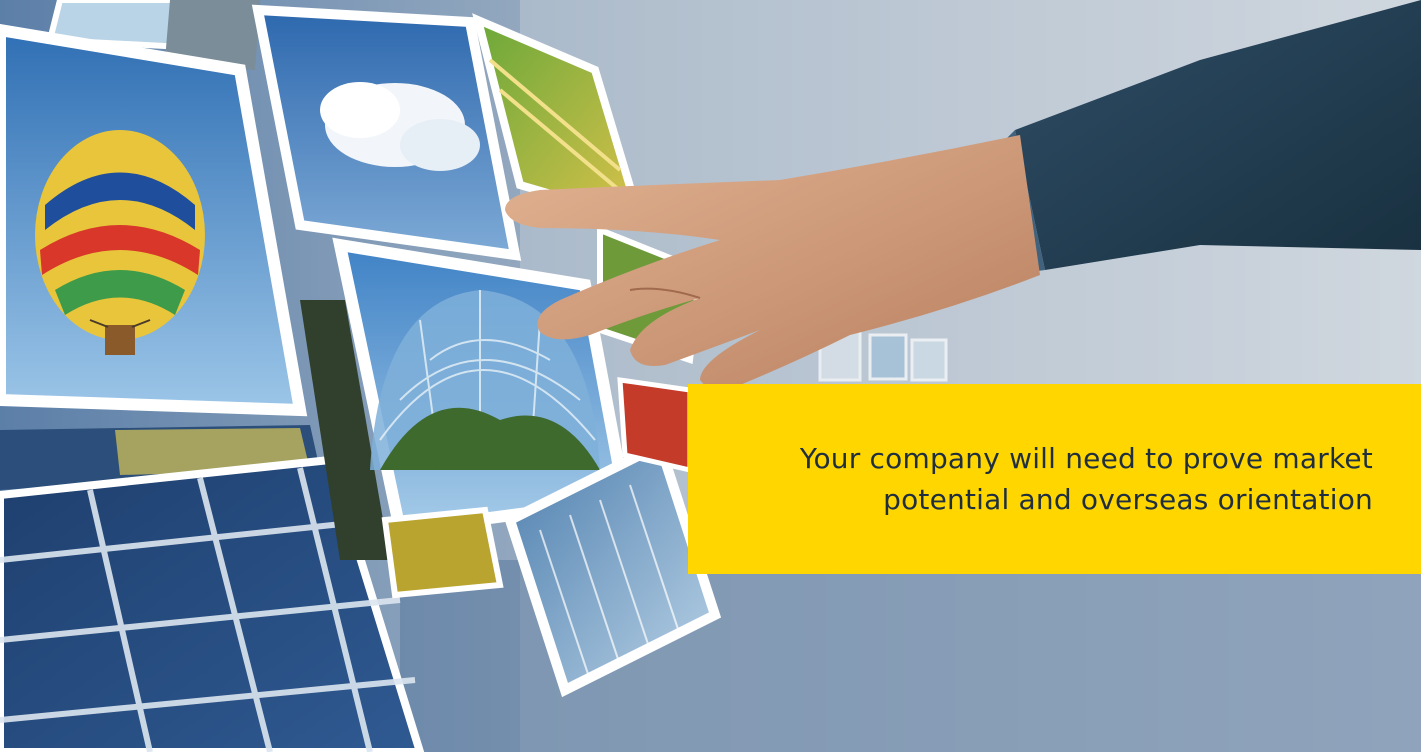 The image size is (1421, 752). Describe the element at coordinates (1086, 458) in the screenshot. I see `caption-line-1: Your company will need to prove market` at that location.